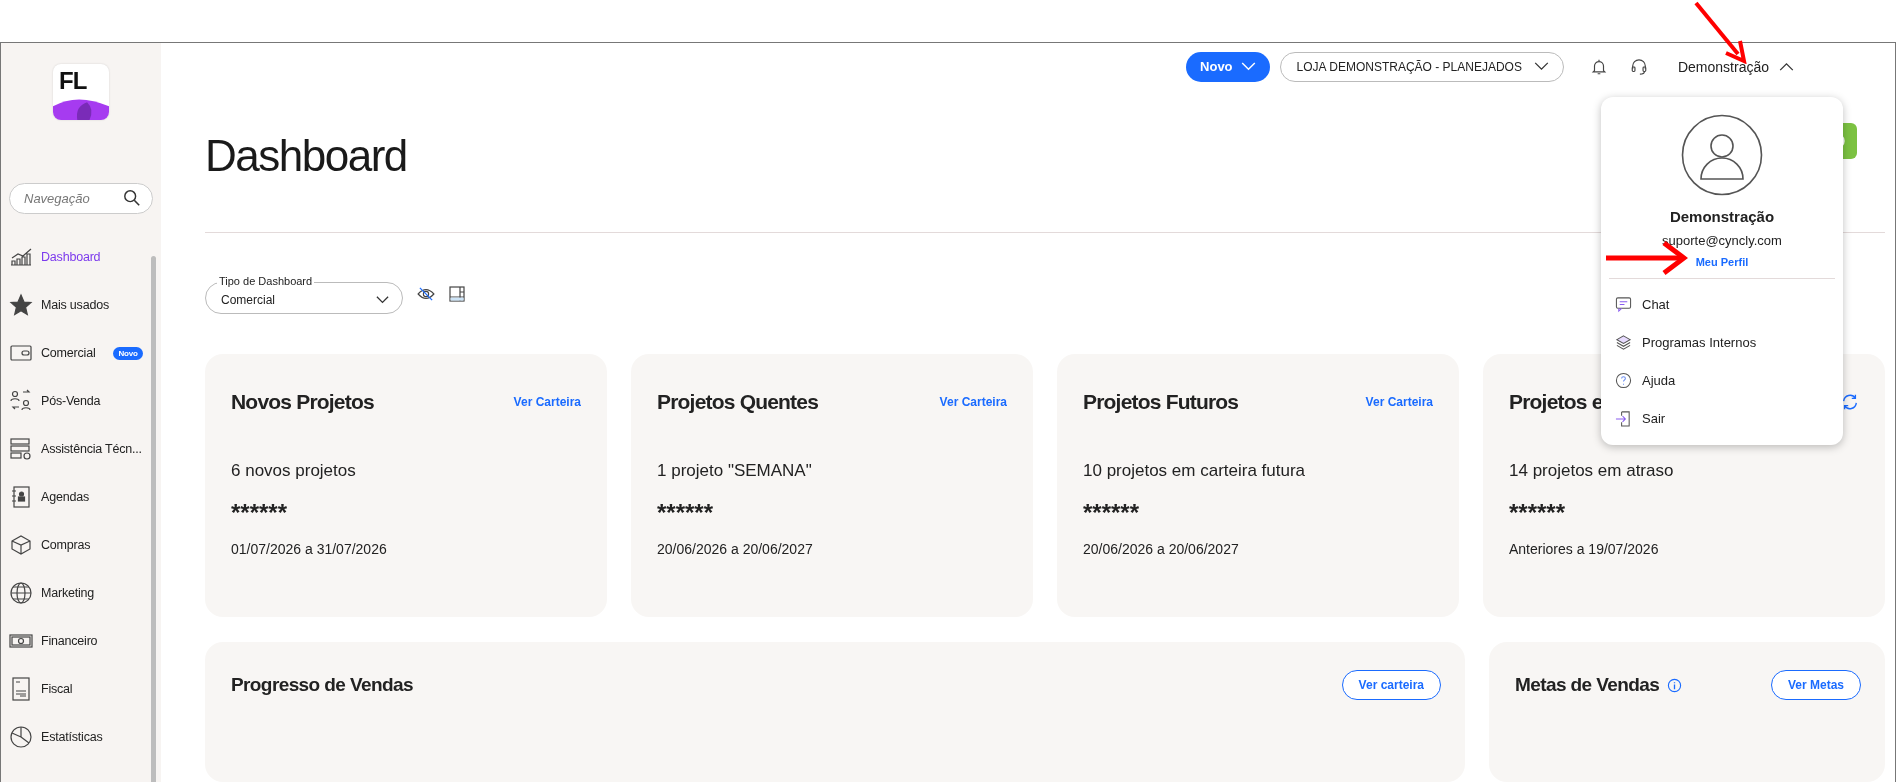  I want to click on chevron-up-icon, so click(1786, 66).